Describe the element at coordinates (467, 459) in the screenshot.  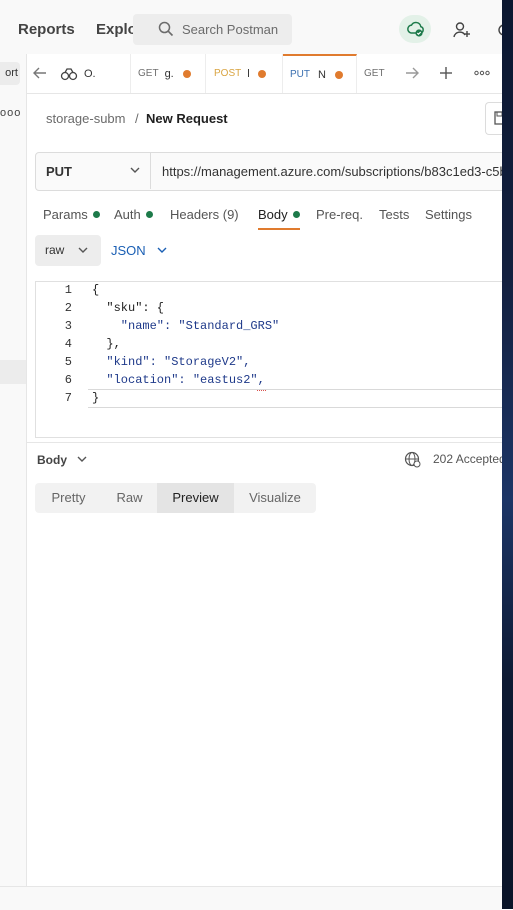
I see `status-badge: 202 Accepted` at that location.